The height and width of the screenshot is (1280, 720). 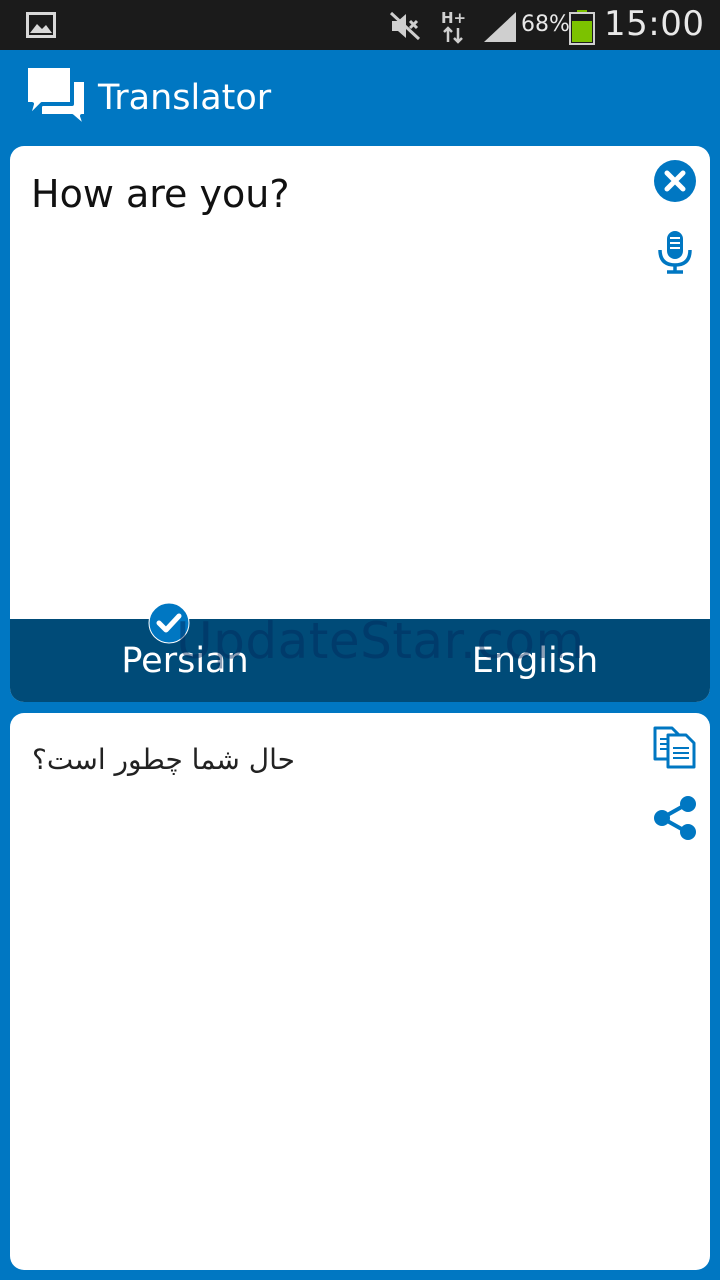 I want to click on close-circle-icon, so click(x=675, y=183).